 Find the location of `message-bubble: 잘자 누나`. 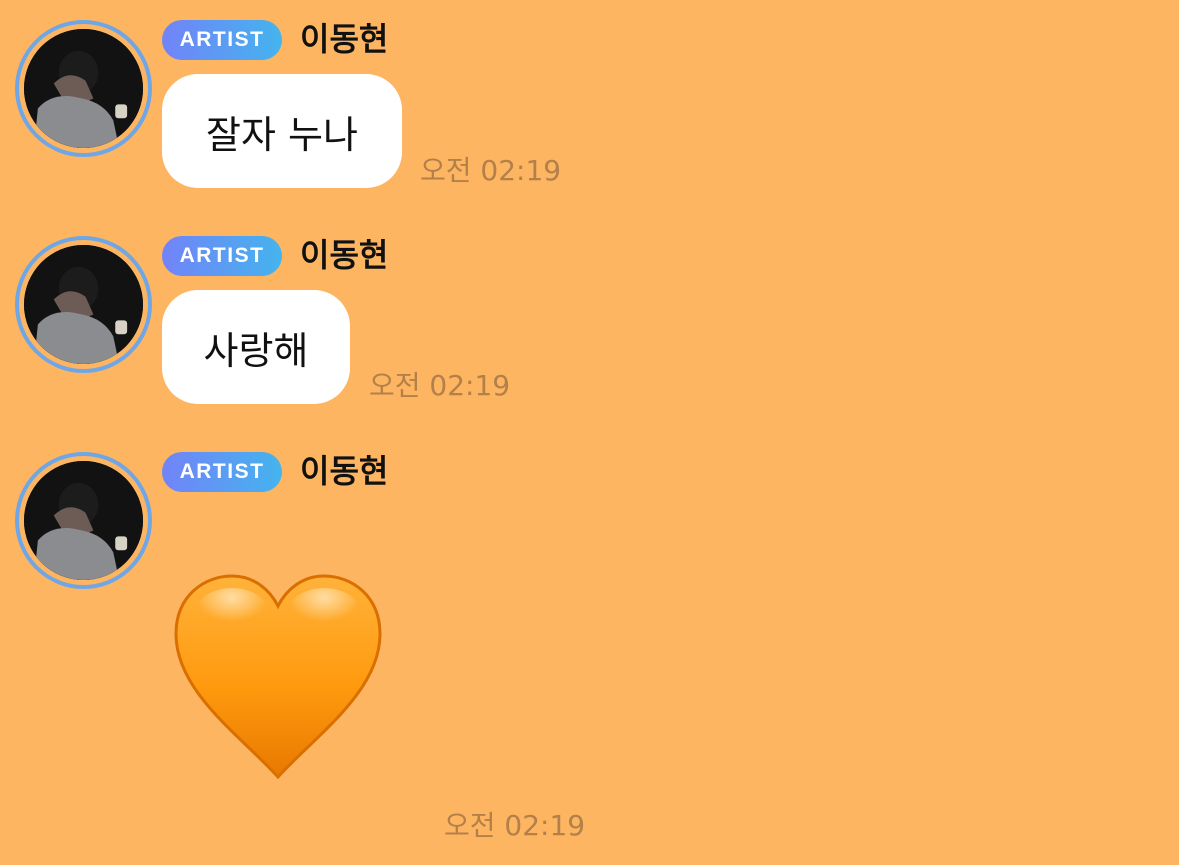

message-bubble: 잘자 누나 is located at coordinates (282, 131).